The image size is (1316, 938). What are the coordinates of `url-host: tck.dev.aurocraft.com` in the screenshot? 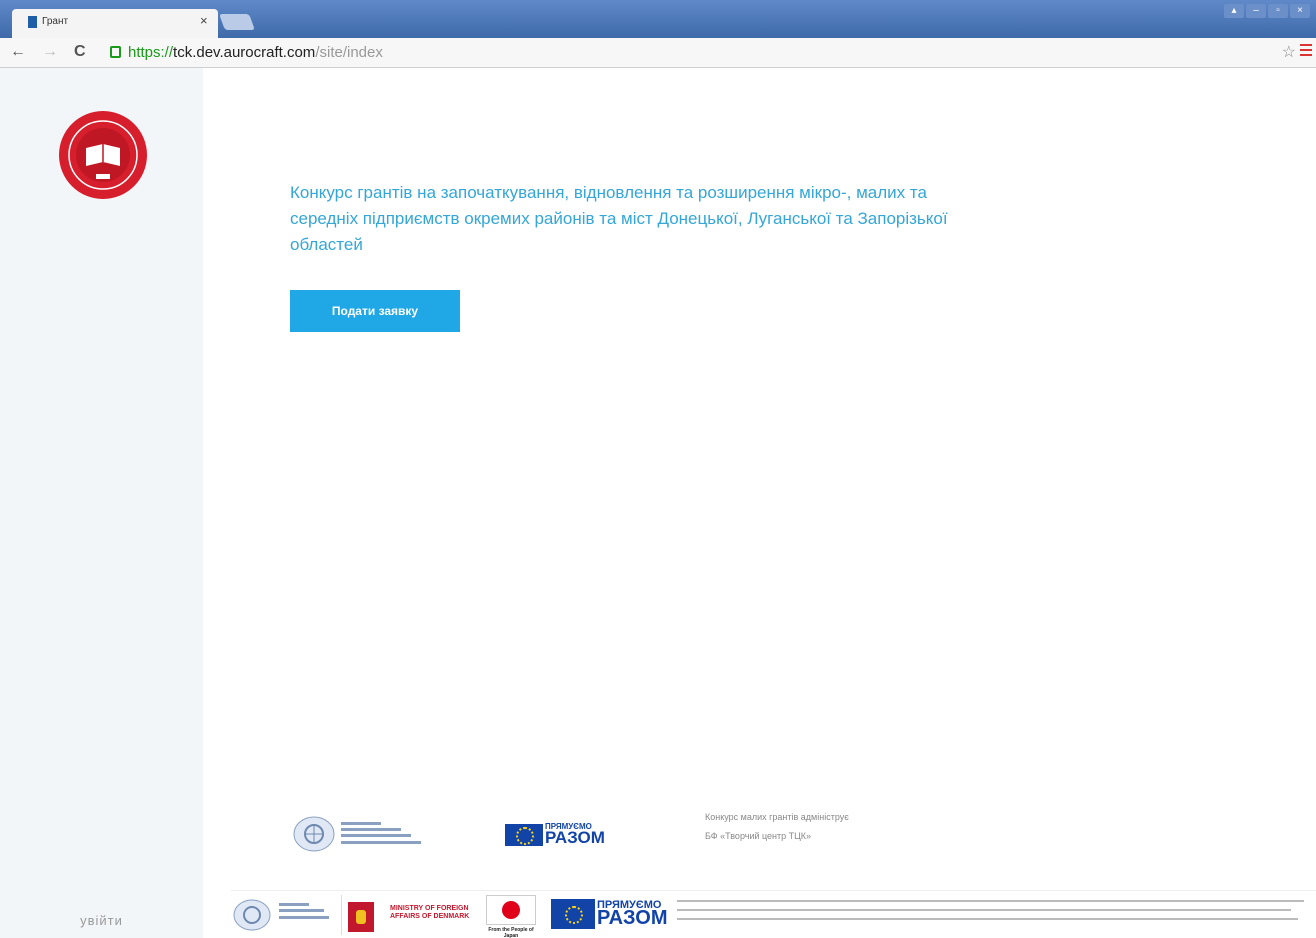 It's located at (244, 52).